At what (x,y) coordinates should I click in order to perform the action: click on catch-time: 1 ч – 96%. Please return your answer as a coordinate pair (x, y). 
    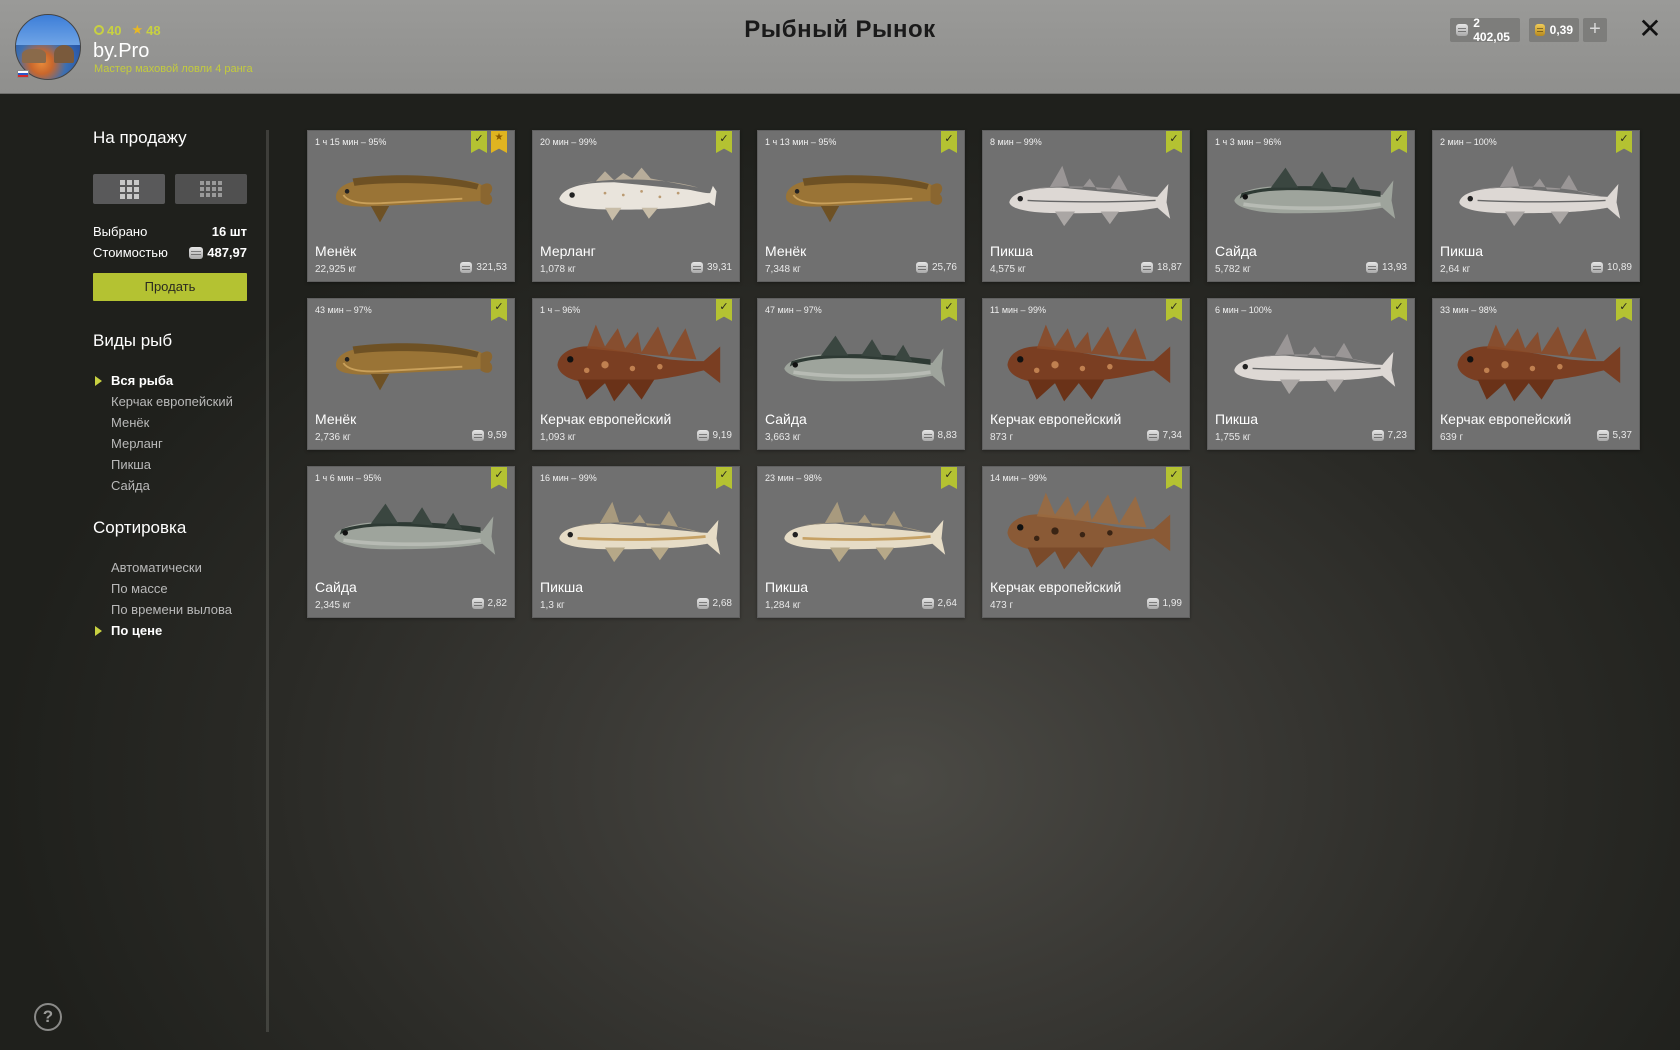
    Looking at the image, I should click on (560, 310).